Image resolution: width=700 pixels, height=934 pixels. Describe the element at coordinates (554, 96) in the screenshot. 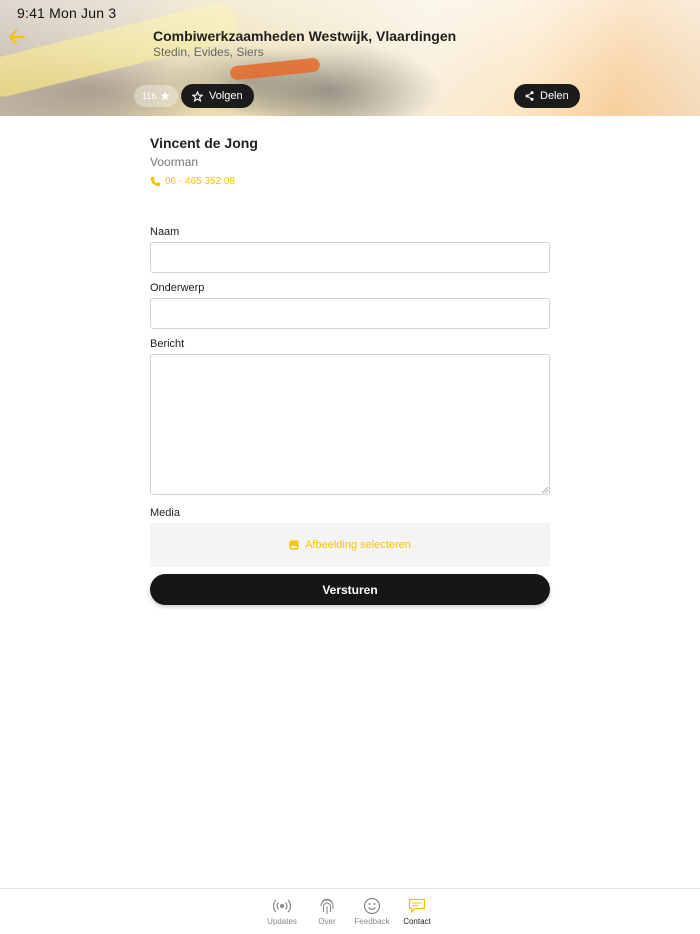

I see `share-label: Delen` at that location.